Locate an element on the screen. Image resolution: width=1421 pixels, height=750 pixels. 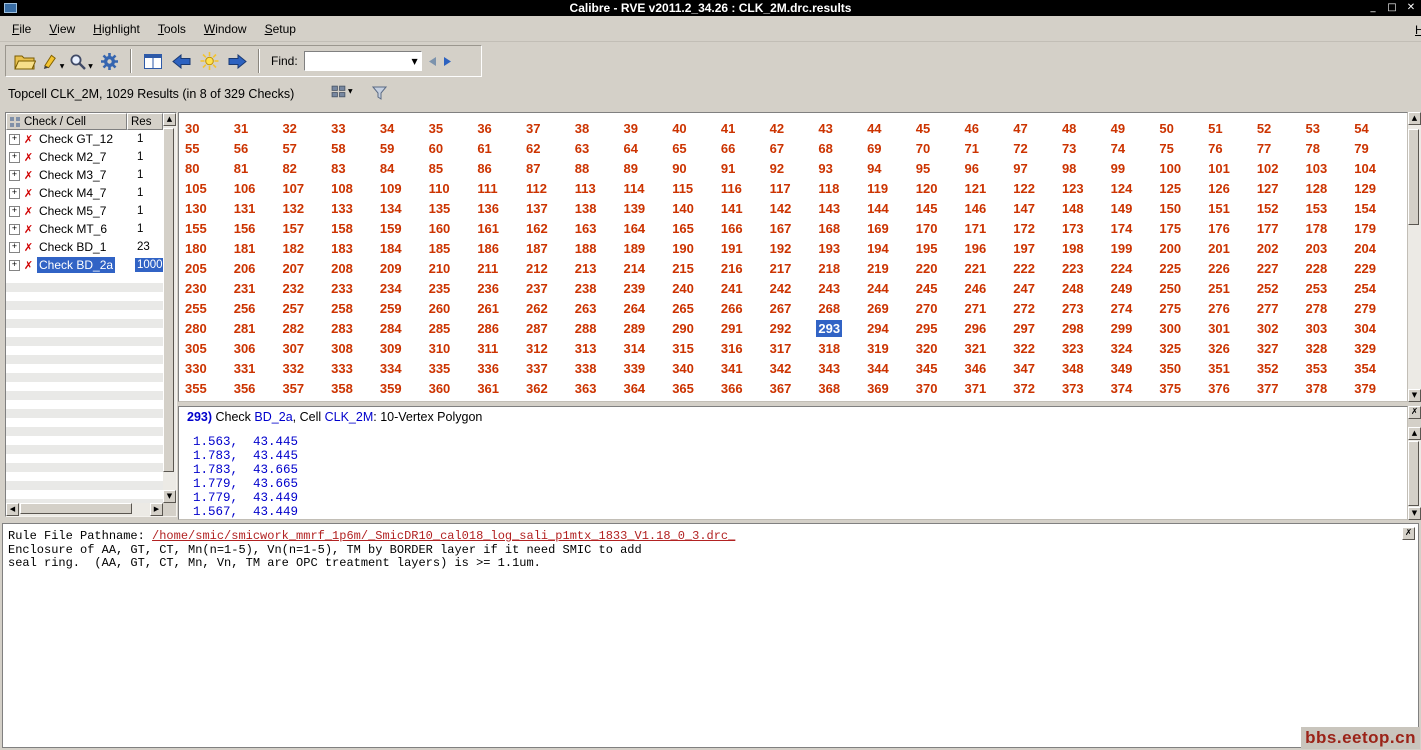
result-number: 216 is located at coordinates (732, 268).